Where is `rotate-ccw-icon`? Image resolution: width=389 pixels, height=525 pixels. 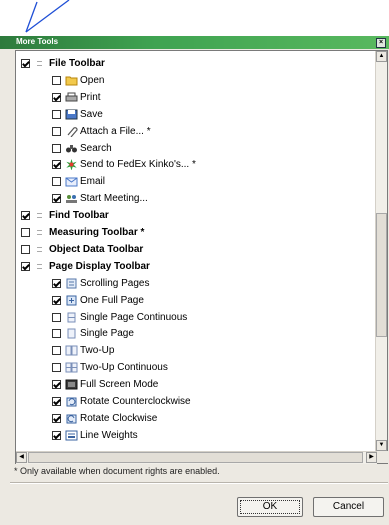 rotate-ccw-icon is located at coordinates (71, 401).